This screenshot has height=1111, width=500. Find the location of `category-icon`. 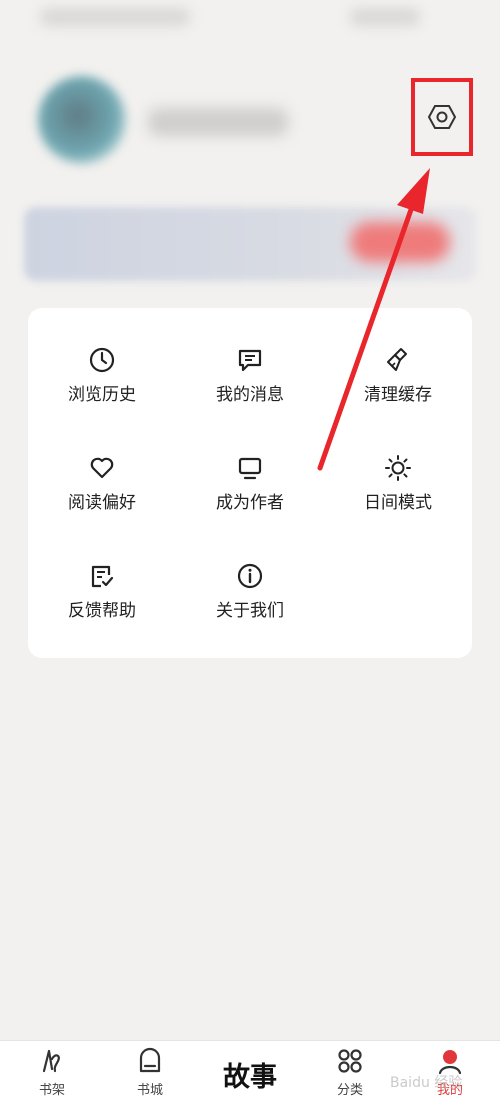

category-icon is located at coordinates (350, 1061).